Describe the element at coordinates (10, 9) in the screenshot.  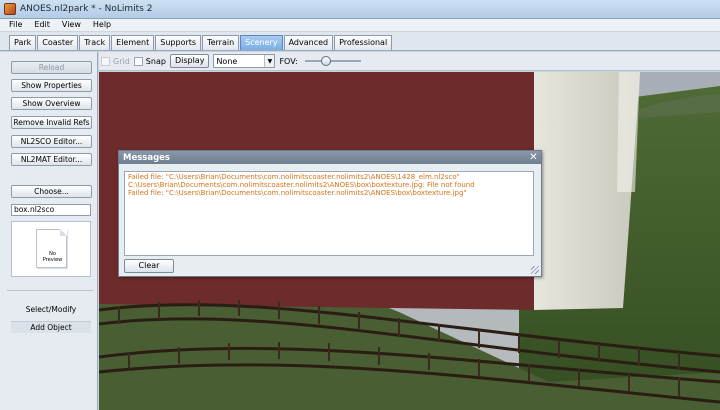
I see `app-logo-icon` at that location.